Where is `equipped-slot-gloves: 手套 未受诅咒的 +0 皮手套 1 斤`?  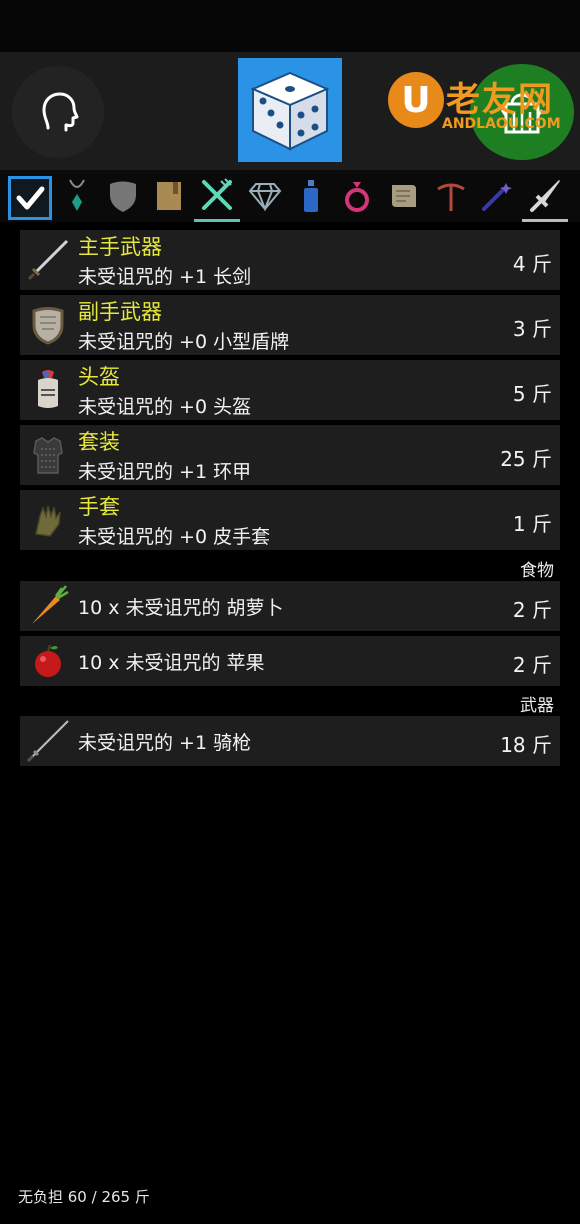 equipped-slot-gloves: 手套 未受诅咒的 +0 皮手套 1 斤 is located at coordinates (290, 520).